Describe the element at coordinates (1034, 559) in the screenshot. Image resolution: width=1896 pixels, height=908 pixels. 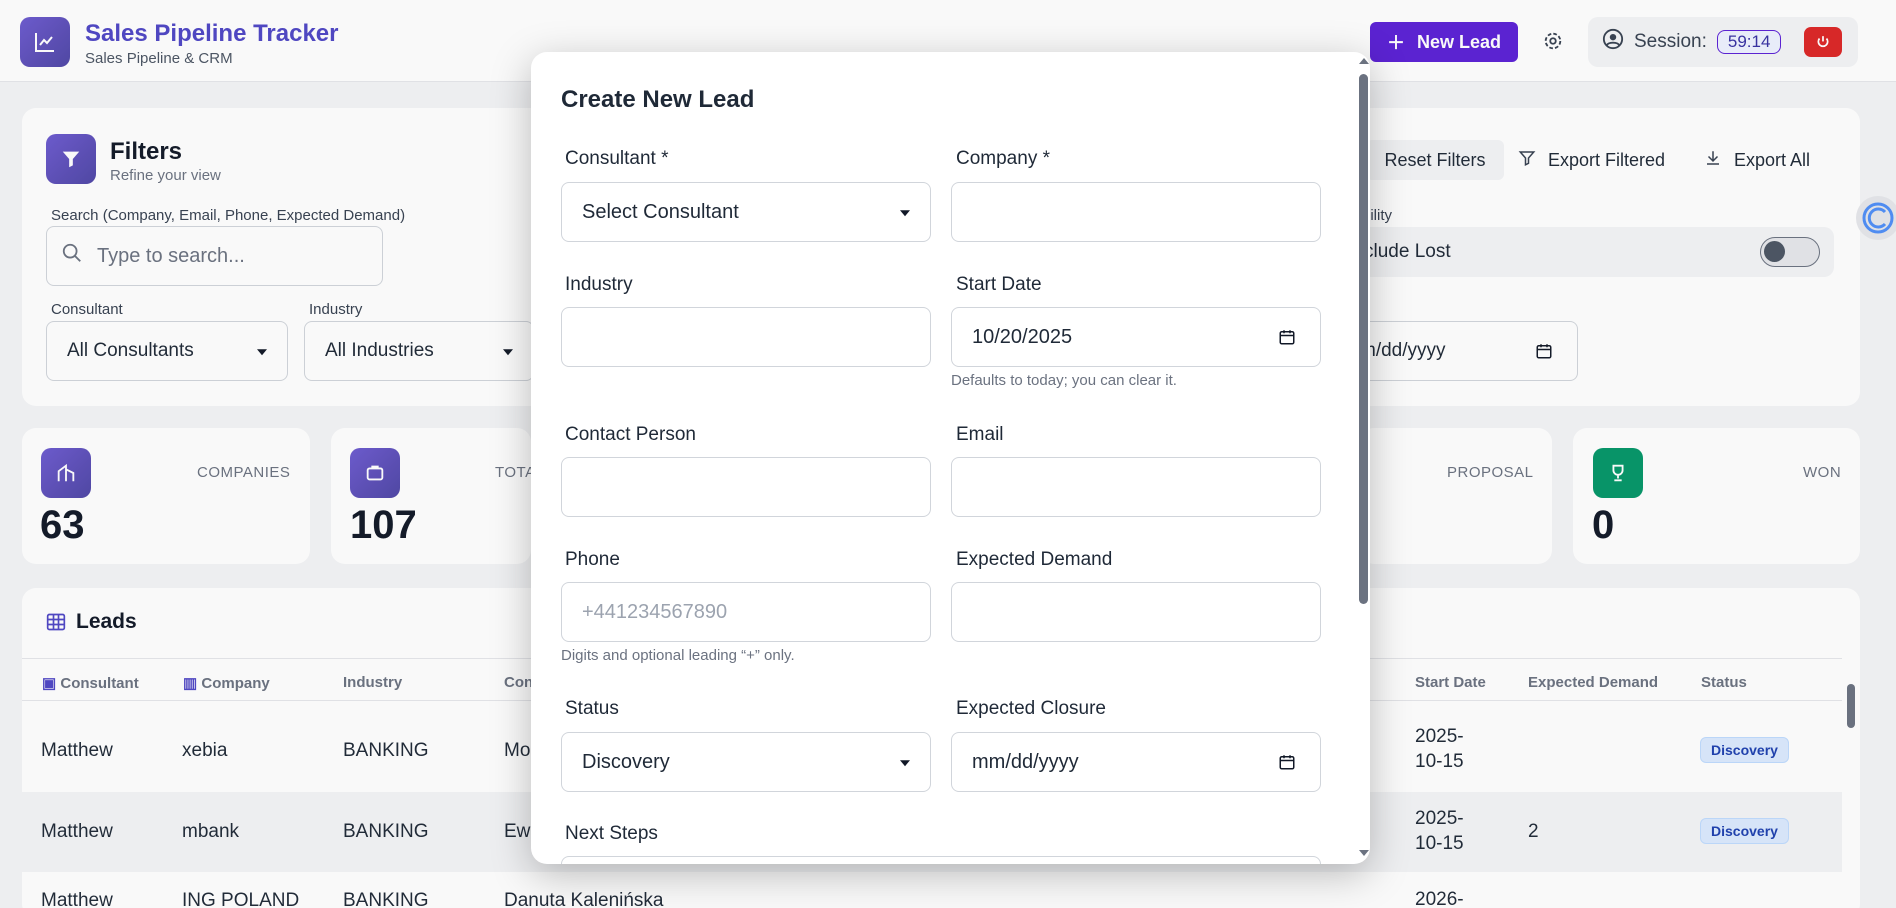
I see `expected-demand-label: Expected Demand` at that location.